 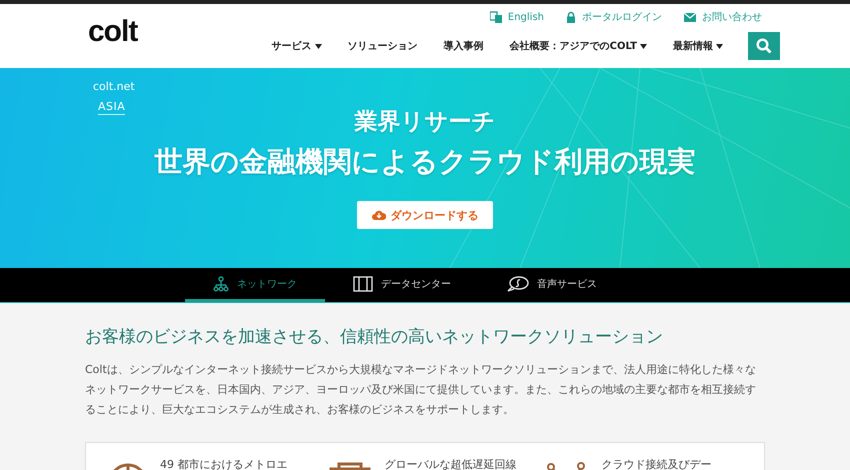 What do you see at coordinates (463, 46) in the screenshot?
I see `nav-item: 導入事例` at bounding box center [463, 46].